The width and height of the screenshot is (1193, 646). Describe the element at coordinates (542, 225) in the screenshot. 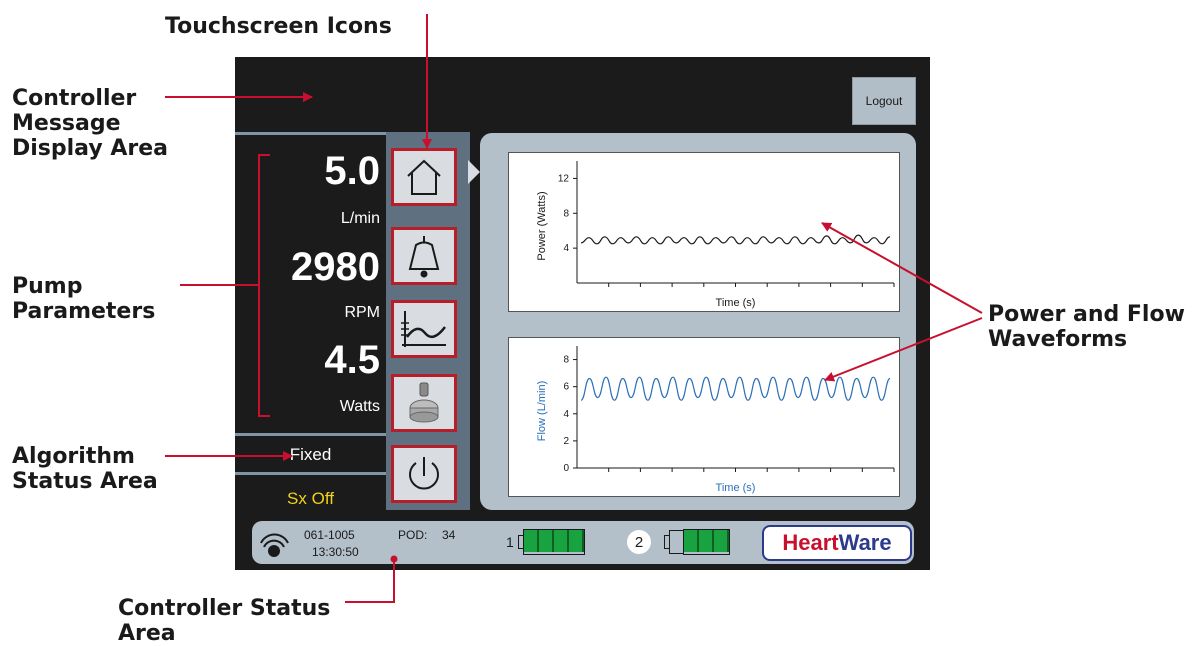

I see `y-axis-label: Power (Watts)` at that location.